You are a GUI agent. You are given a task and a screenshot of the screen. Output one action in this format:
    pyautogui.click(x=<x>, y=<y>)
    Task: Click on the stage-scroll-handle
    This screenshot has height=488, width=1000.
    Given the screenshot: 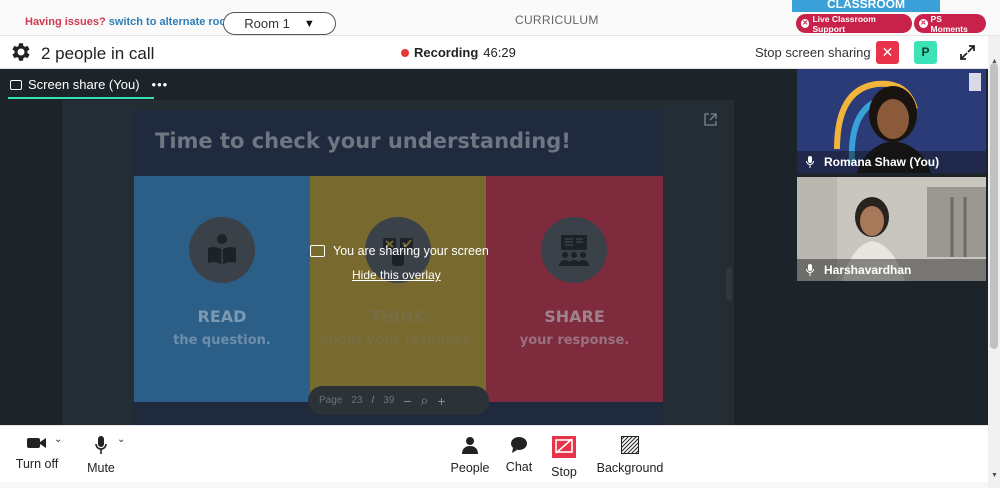 What is the action you would take?
    pyautogui.click(x=729, y=284)
    